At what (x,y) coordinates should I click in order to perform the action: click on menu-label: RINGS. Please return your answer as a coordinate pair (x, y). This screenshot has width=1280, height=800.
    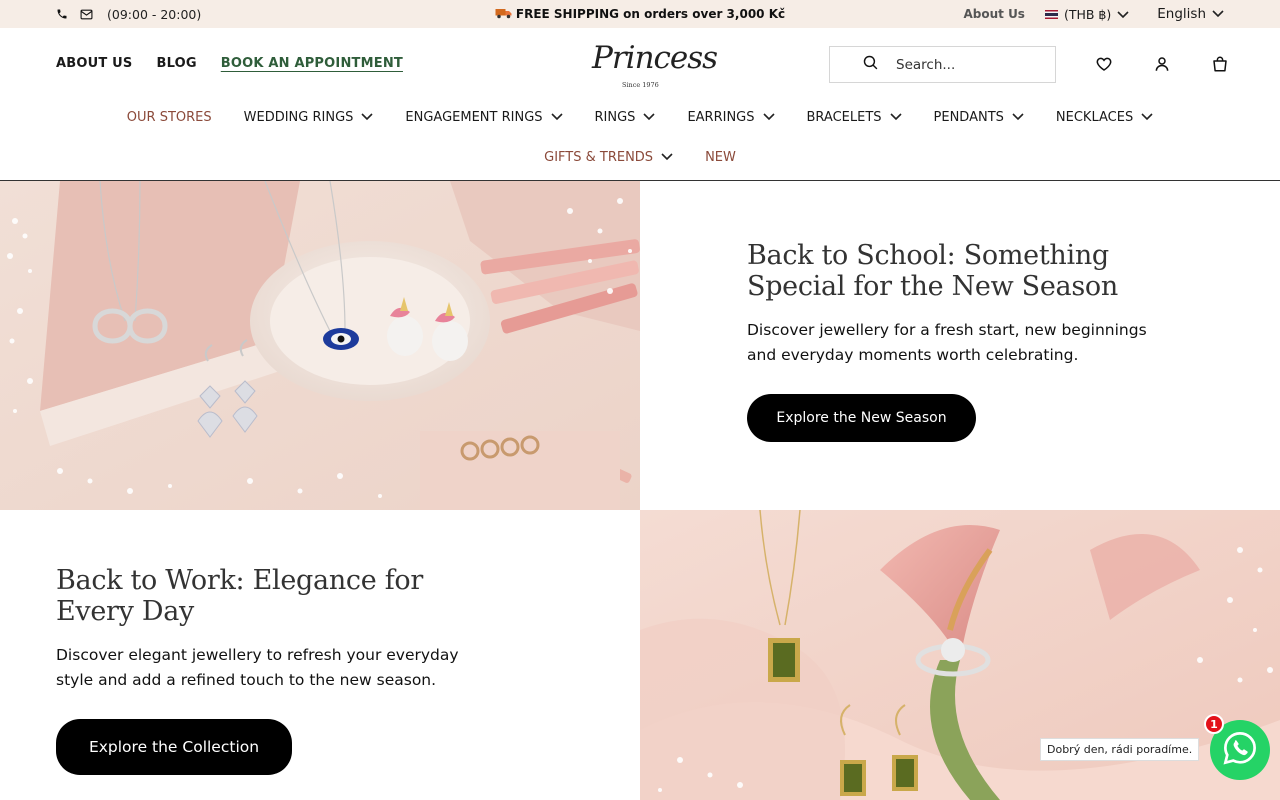
    Looking at the image, I should click on (615, 117).